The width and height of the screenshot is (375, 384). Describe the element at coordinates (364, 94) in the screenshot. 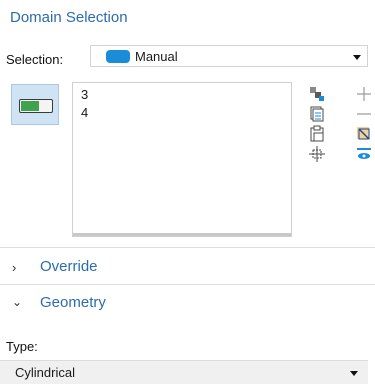

I see `add-icon` at that location.